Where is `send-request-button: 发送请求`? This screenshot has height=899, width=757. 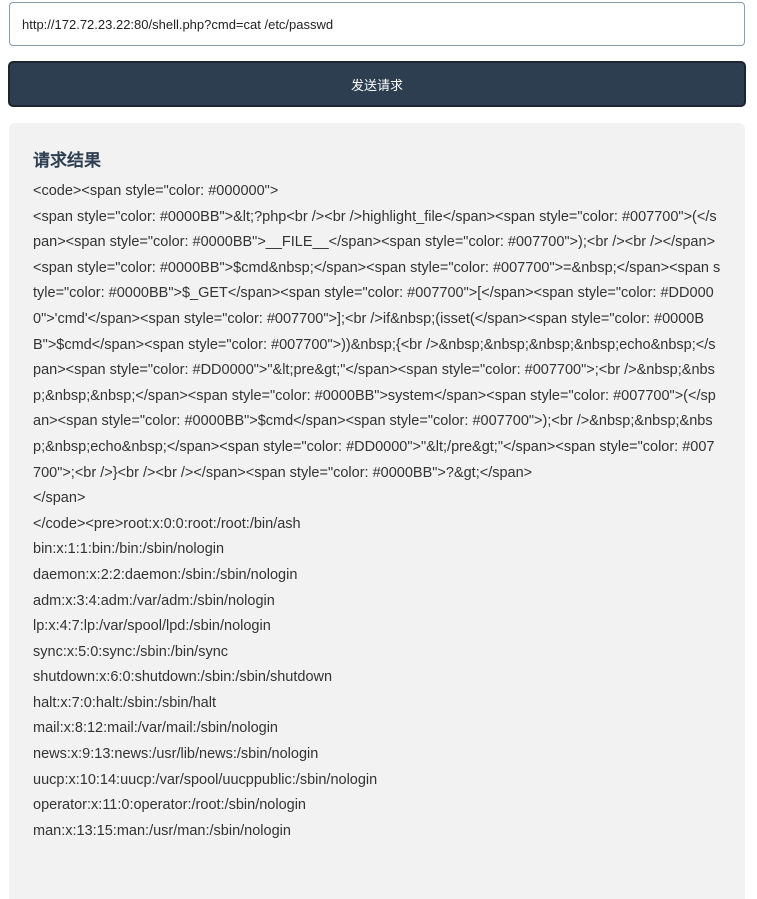
send-request-button: 发送请求 is located at coordinates (377, 84).